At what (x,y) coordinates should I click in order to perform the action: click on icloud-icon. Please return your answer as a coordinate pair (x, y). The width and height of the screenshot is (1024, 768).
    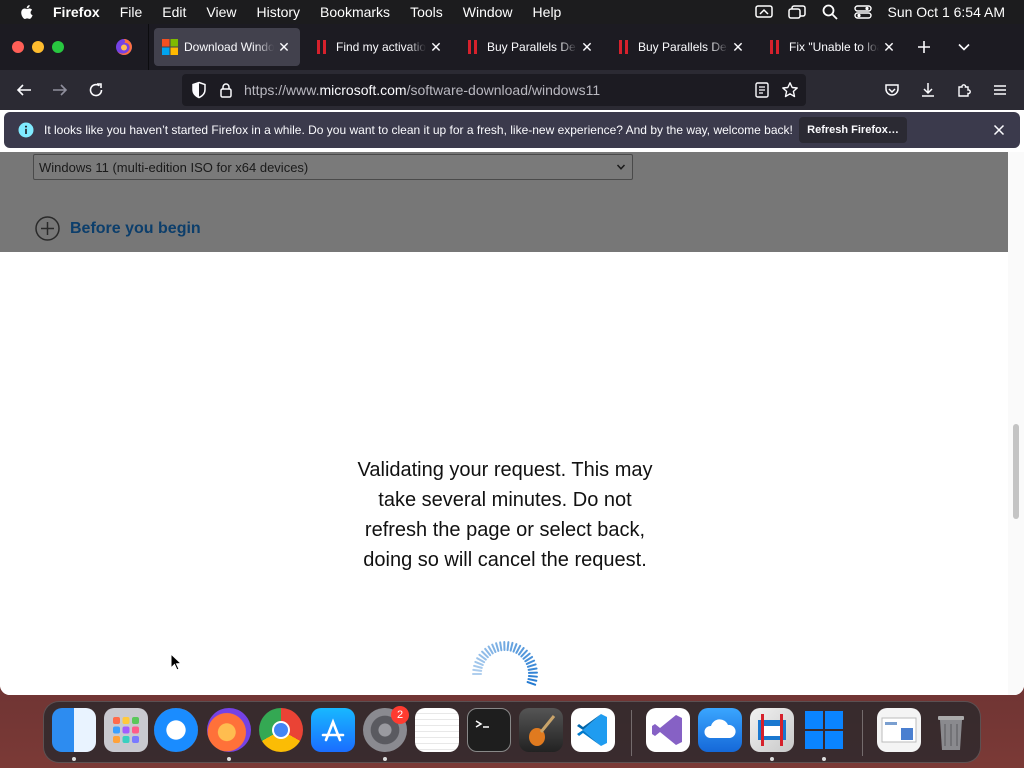
    Looking at the image, I should click on (720, 730).